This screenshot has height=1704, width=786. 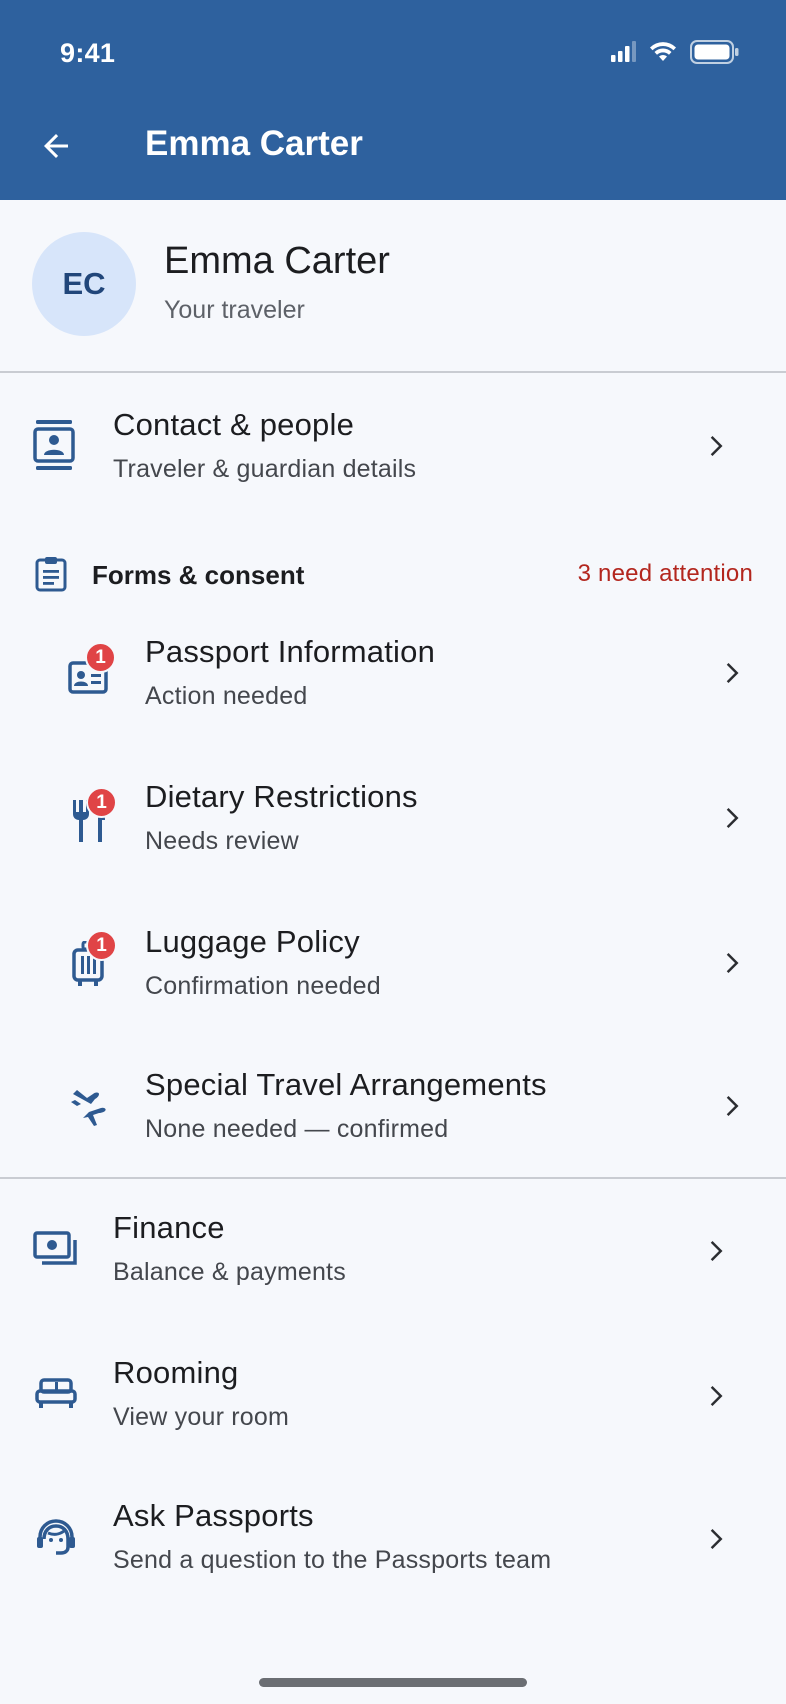 What do you see at coordinates (88, 53) in the screenshot?
I see `status-time: 9:41` at bounding box center [88, 53].